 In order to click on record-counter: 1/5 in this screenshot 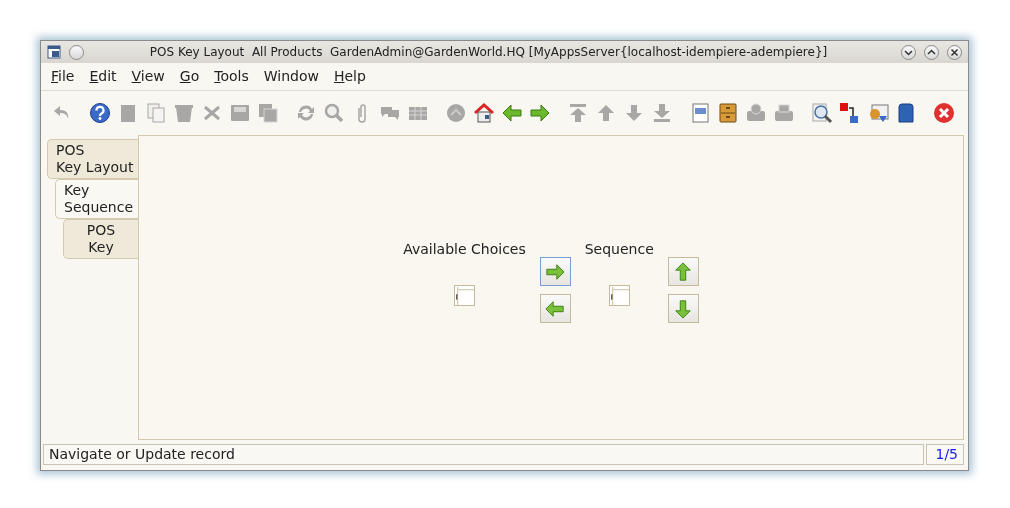, I will do `click(945, 454)`.